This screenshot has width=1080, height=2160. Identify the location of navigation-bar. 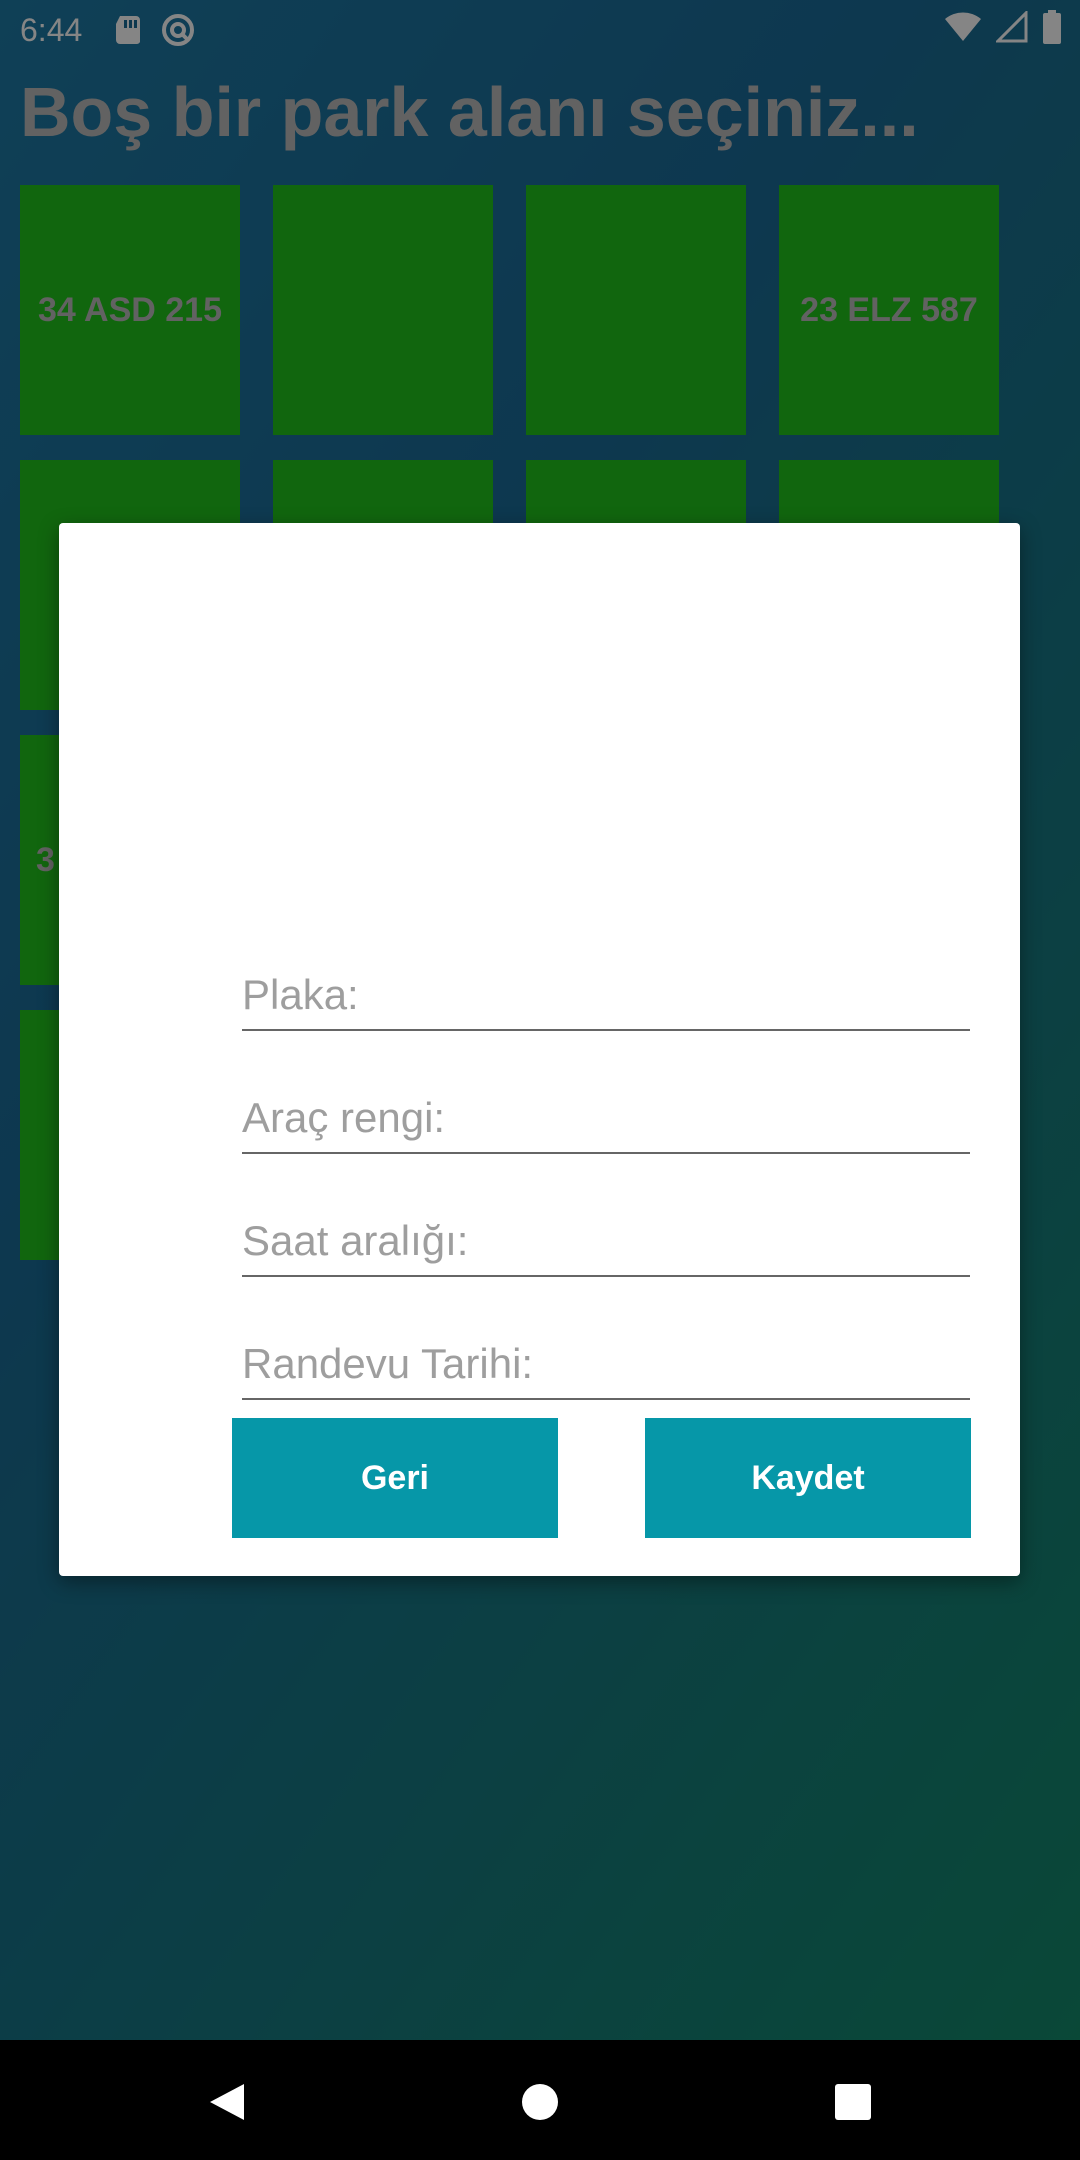
(540, 2100).